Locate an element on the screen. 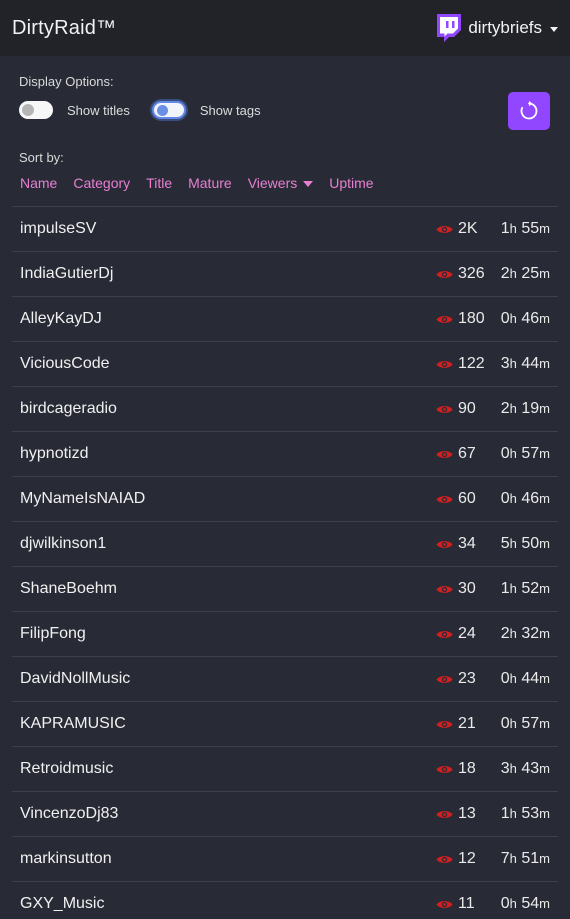 The height and width of the screenshot is (919, 570). sort-by-uptime: Uptime is located at coordinates (351, 183).